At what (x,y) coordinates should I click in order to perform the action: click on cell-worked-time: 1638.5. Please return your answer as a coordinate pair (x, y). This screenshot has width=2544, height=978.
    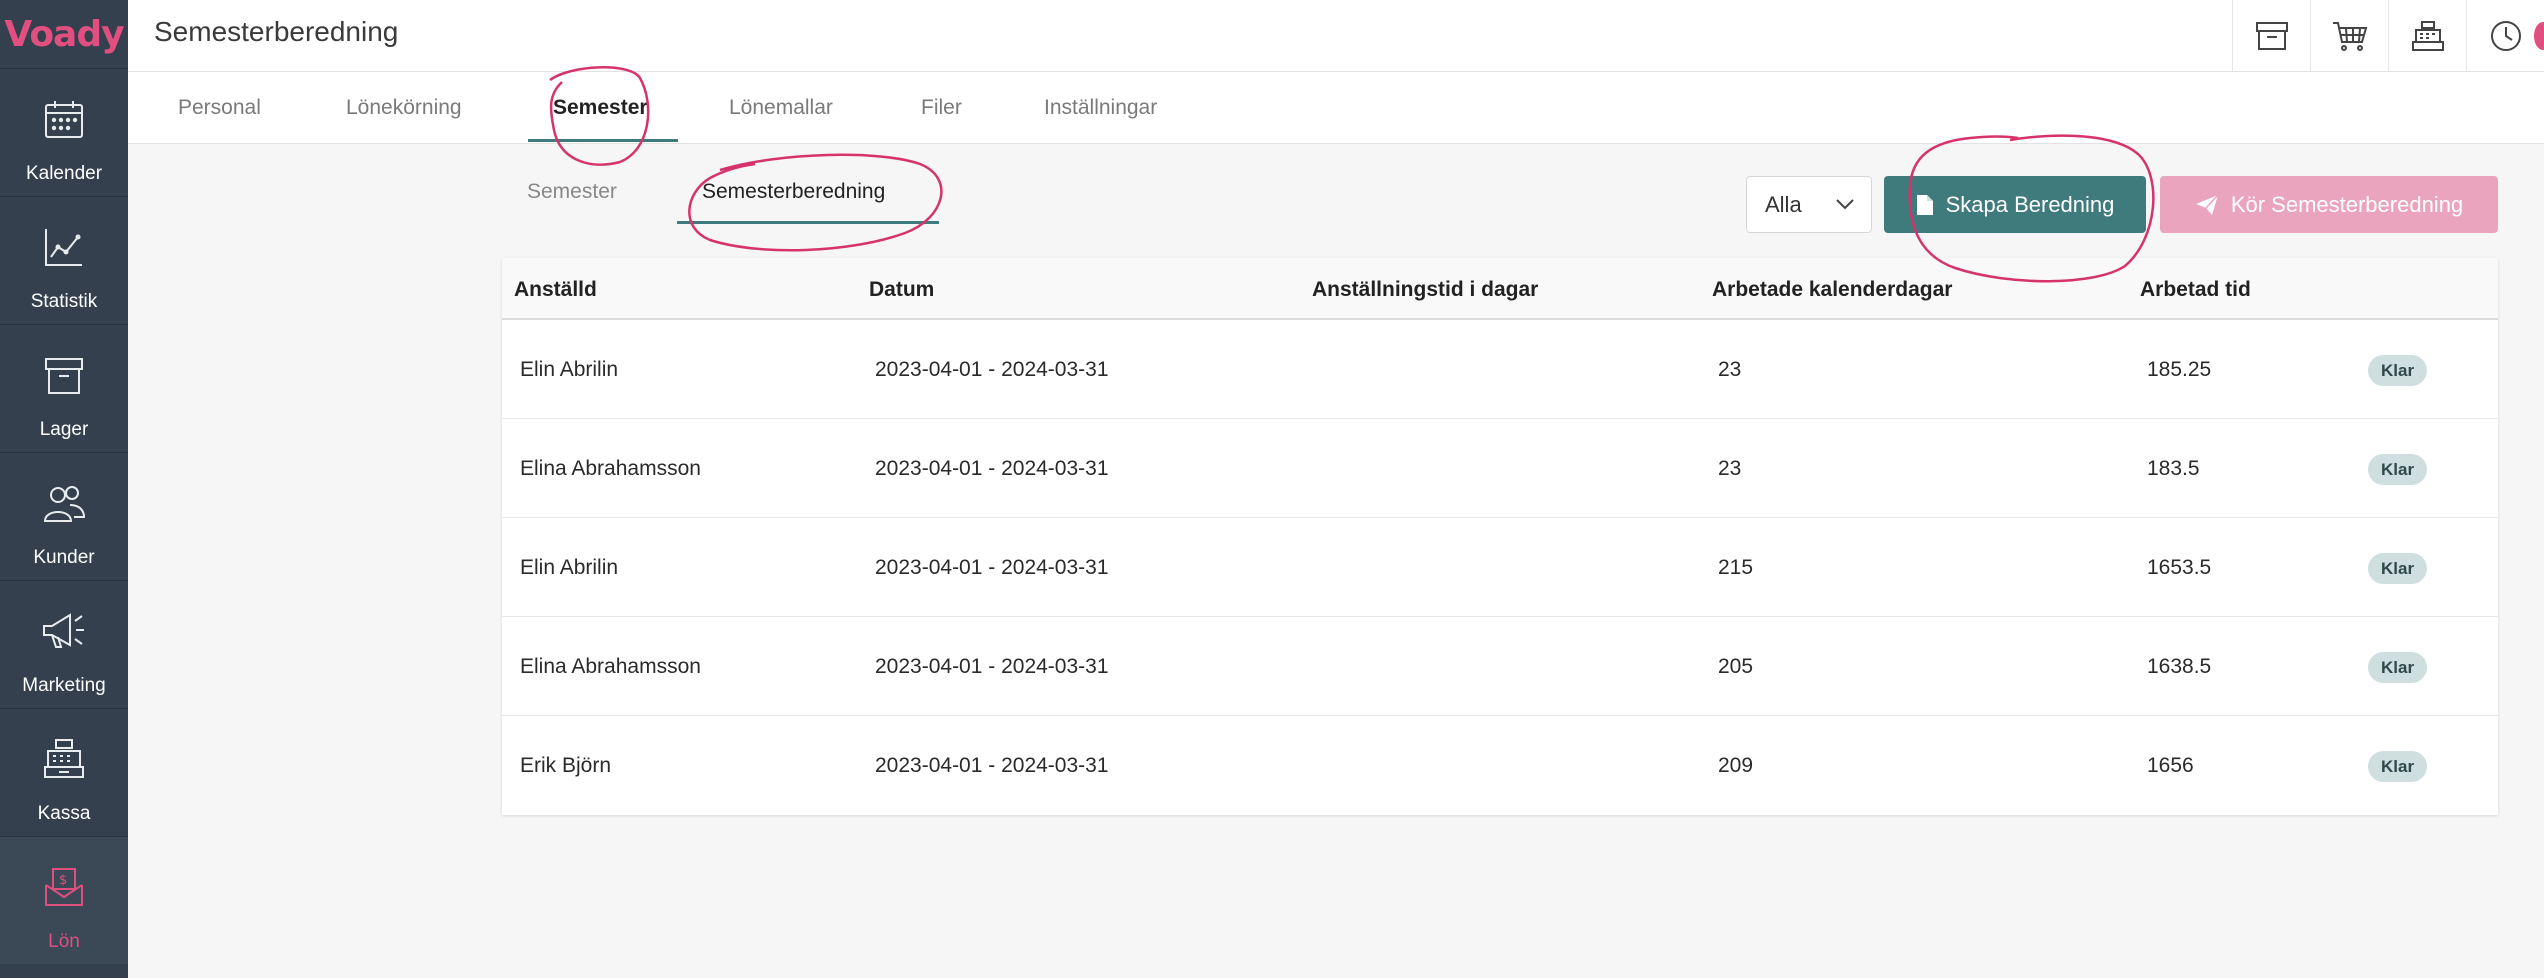
    Looking at the image, I should click on (2179, 666).